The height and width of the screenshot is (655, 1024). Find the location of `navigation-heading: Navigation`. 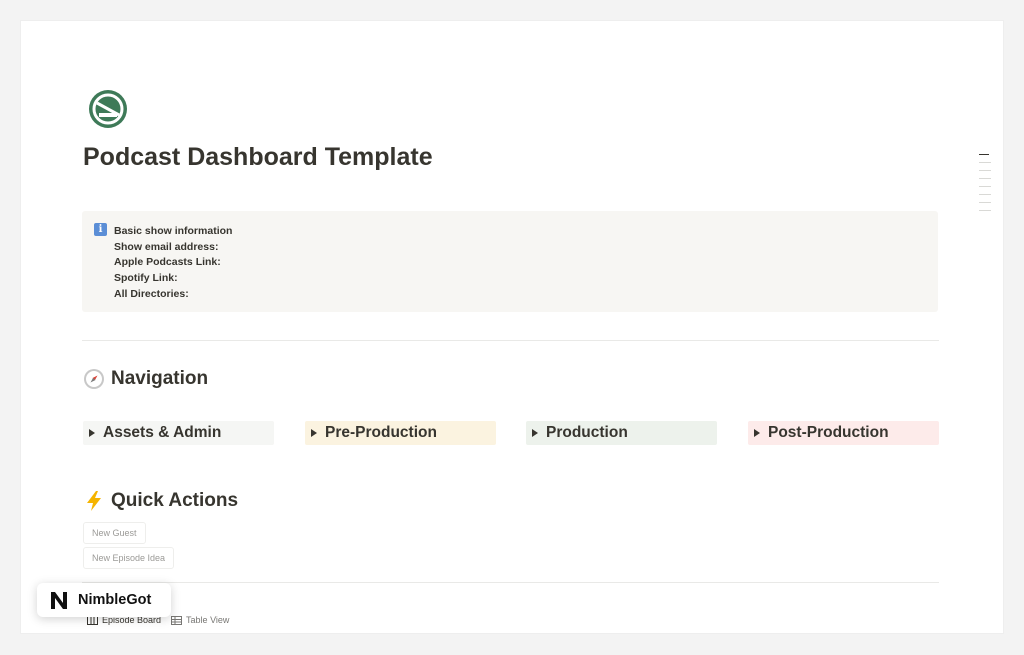

navigation-heading: Navigation is located at coordinates (145, 379).